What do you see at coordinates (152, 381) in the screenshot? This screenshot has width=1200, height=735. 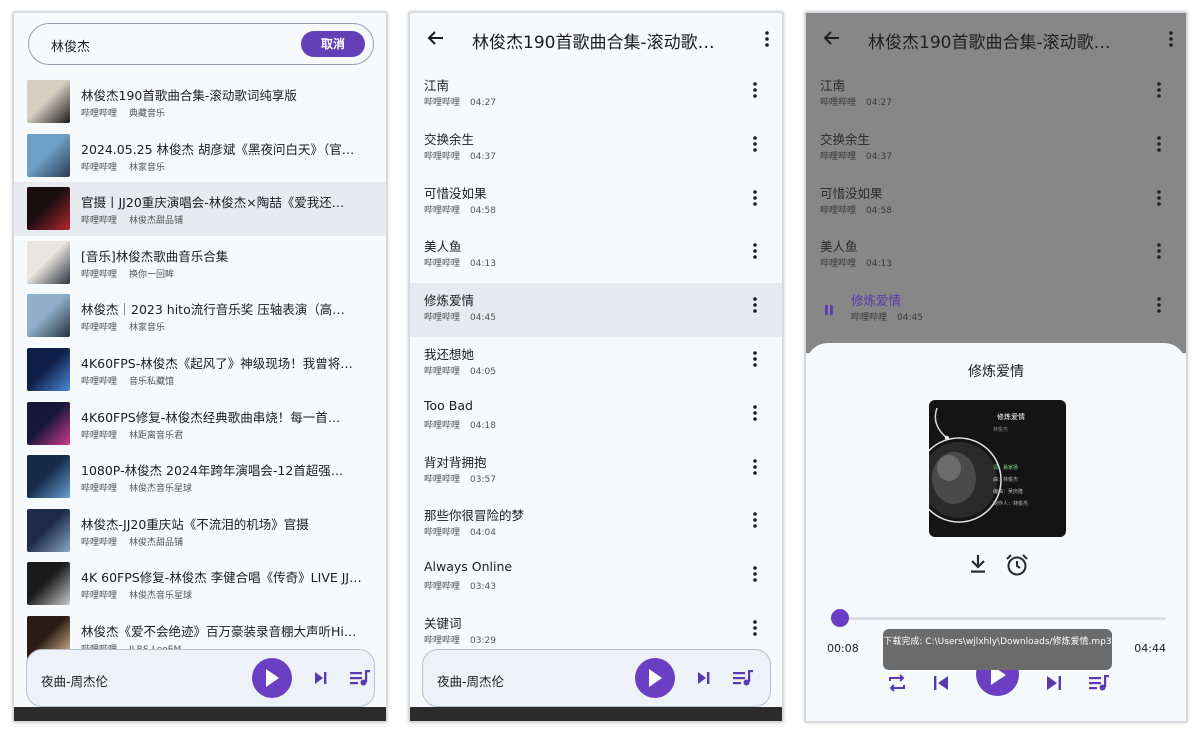 I see `result-uploader: 音乐私藏馆` at bounding box center [152, 381].